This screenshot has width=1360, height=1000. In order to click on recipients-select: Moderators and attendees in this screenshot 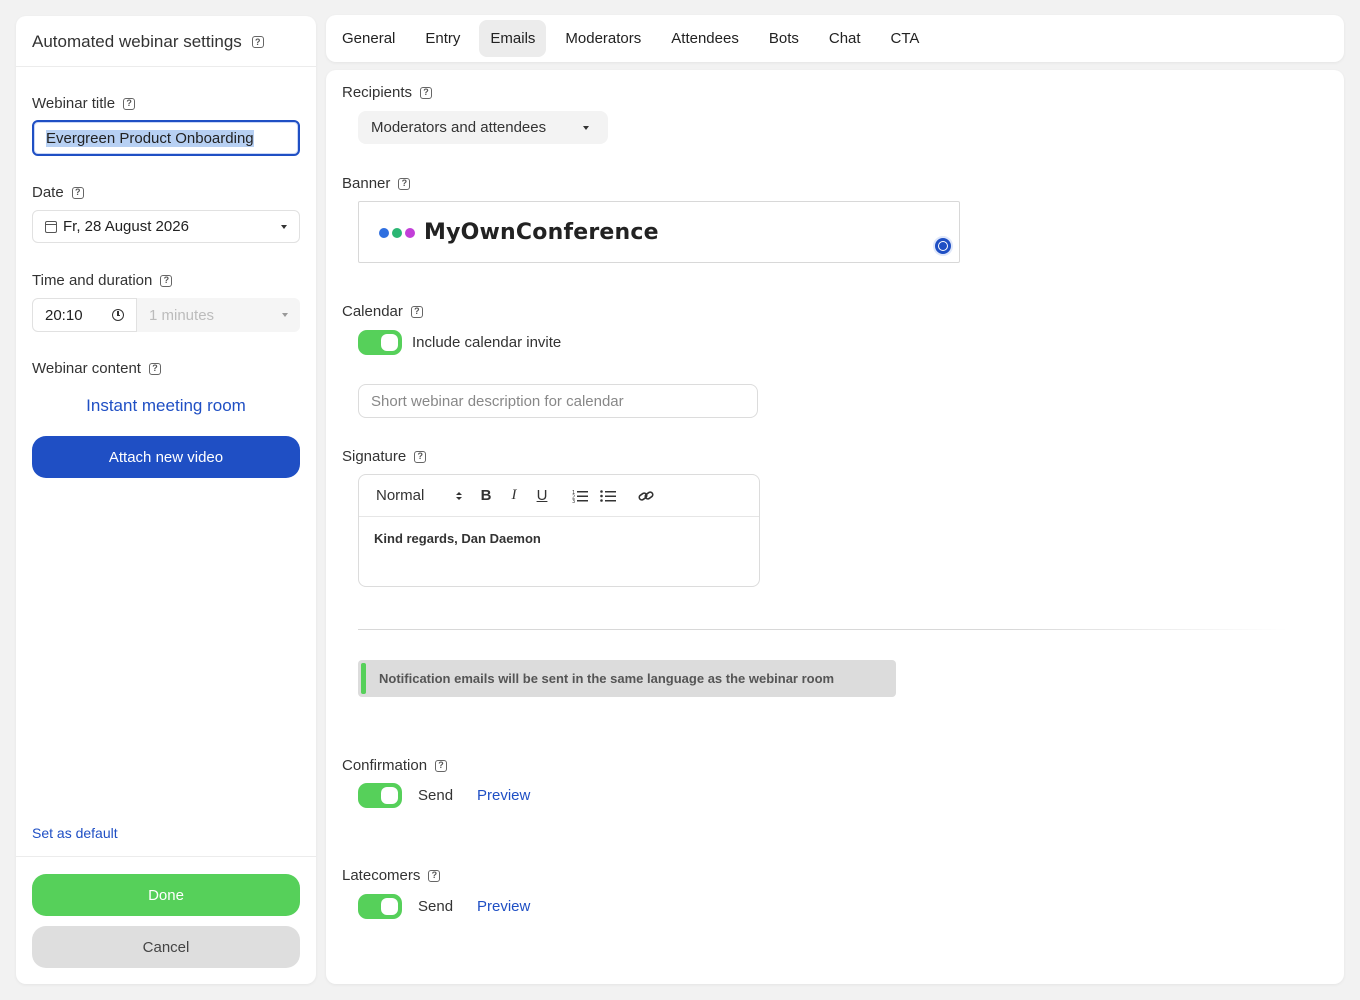, I will do `click(483, 127)`.